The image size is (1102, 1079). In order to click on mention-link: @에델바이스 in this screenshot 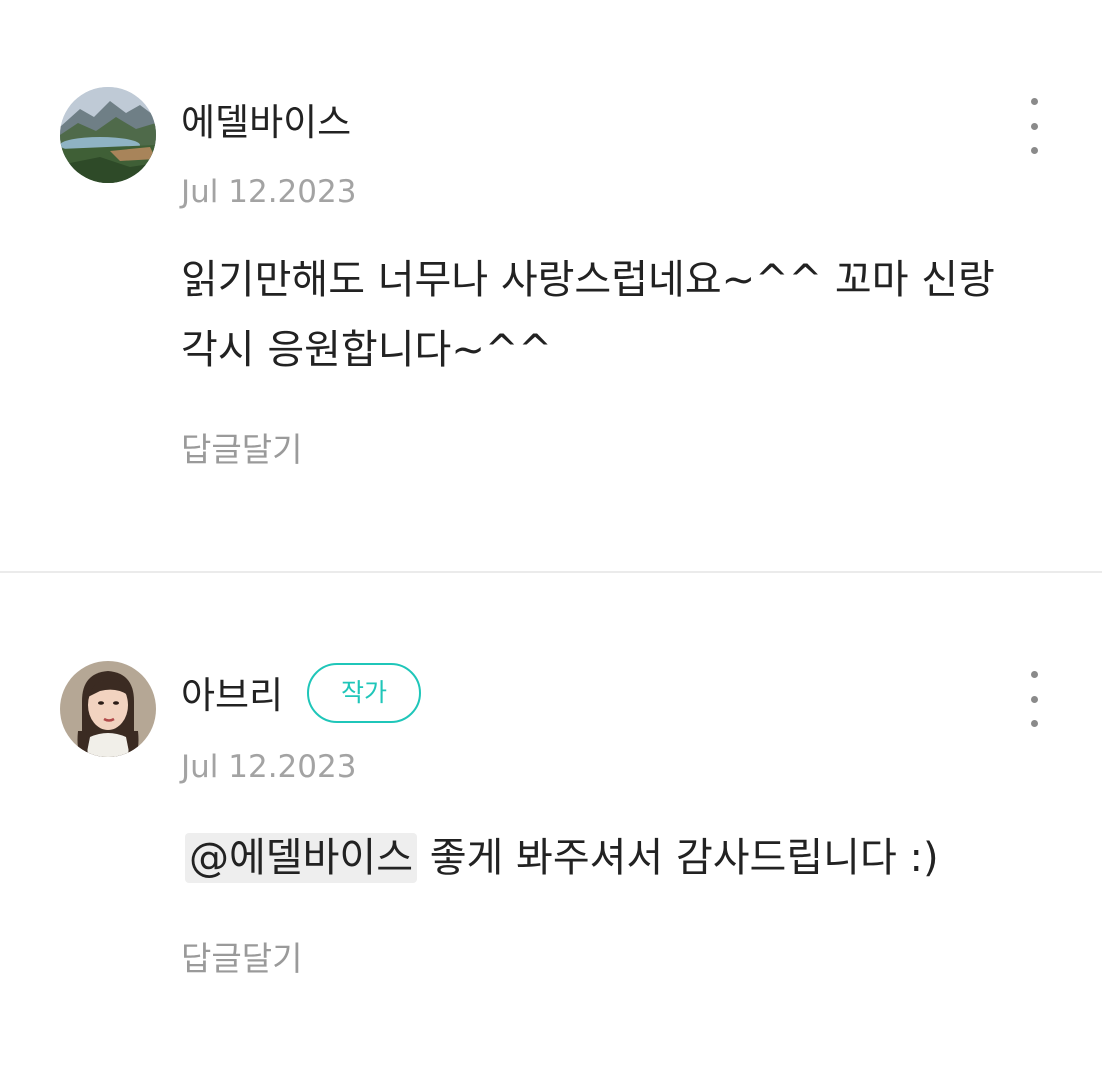, I will do `click(301, 858)`.